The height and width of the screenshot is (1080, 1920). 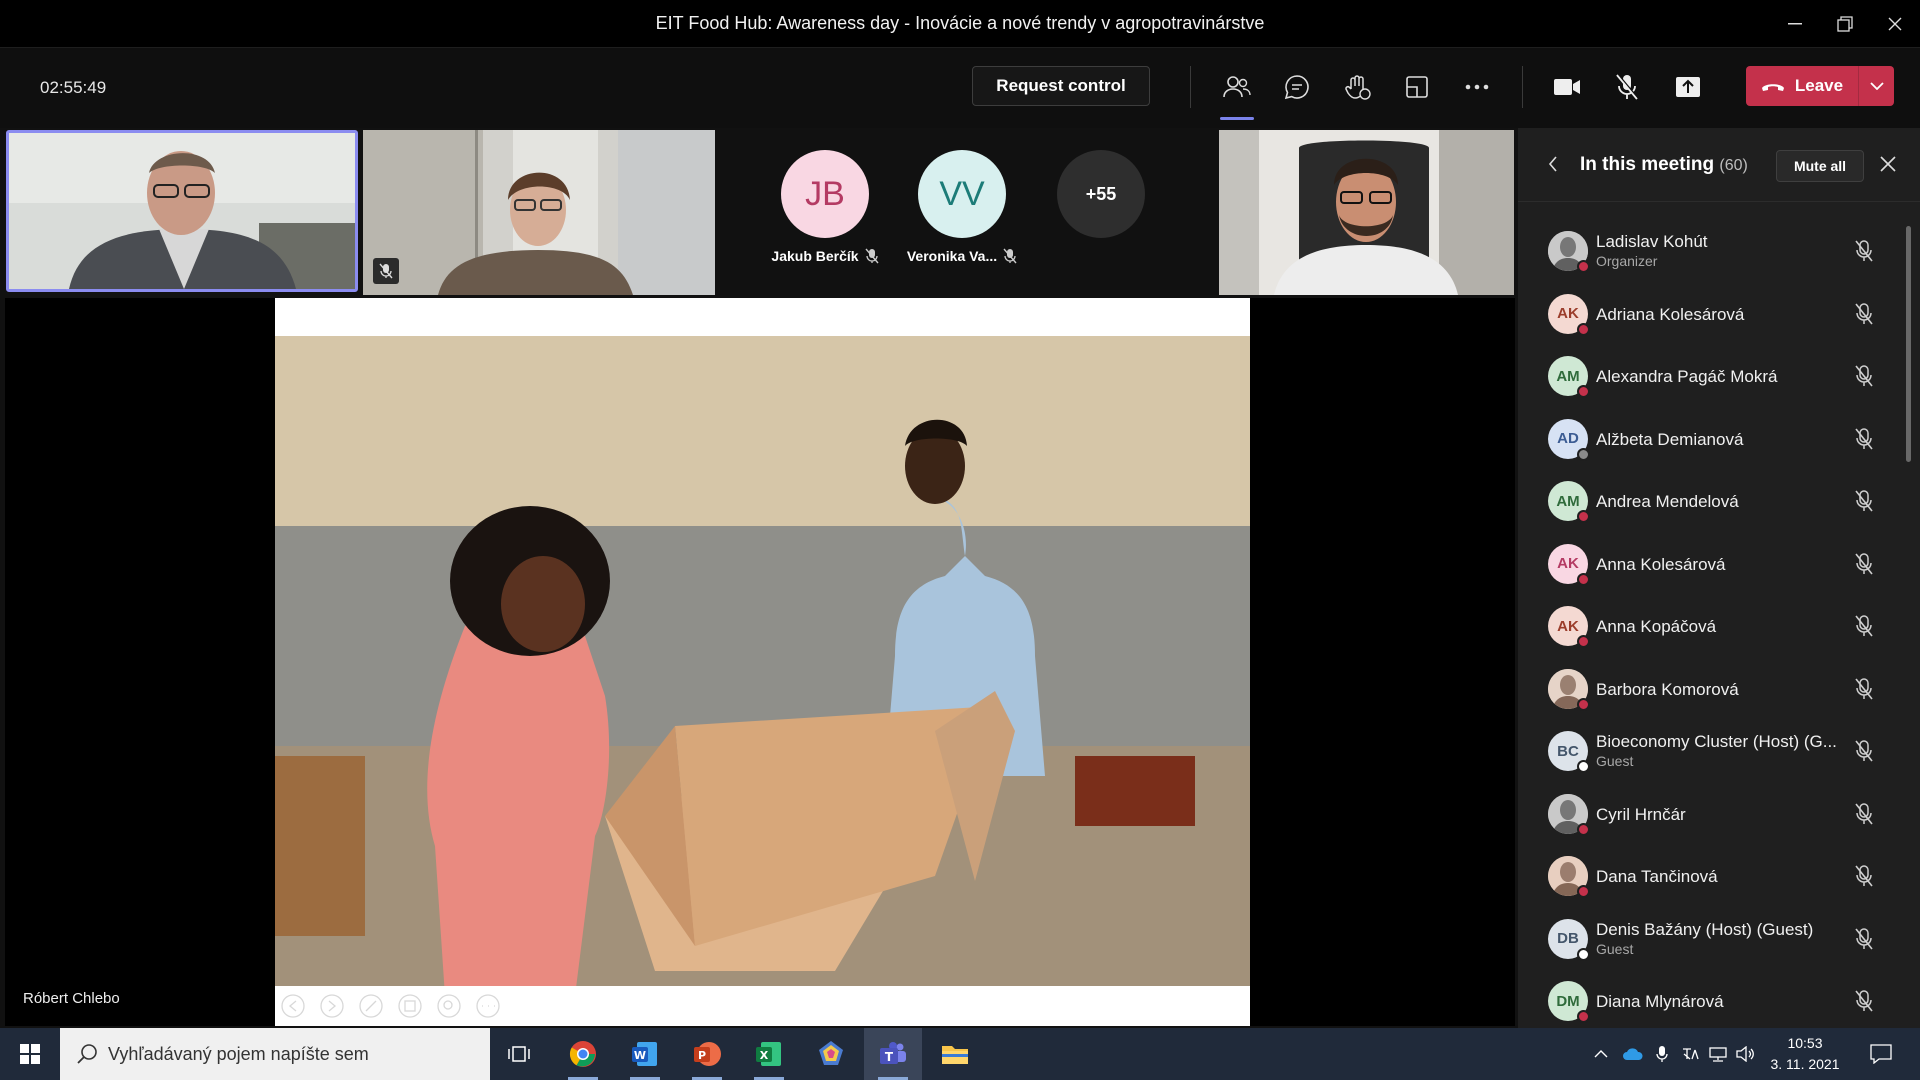 I want to click on participant-row: AD Alžbeta Demianová, so click(x=1719, y=439).